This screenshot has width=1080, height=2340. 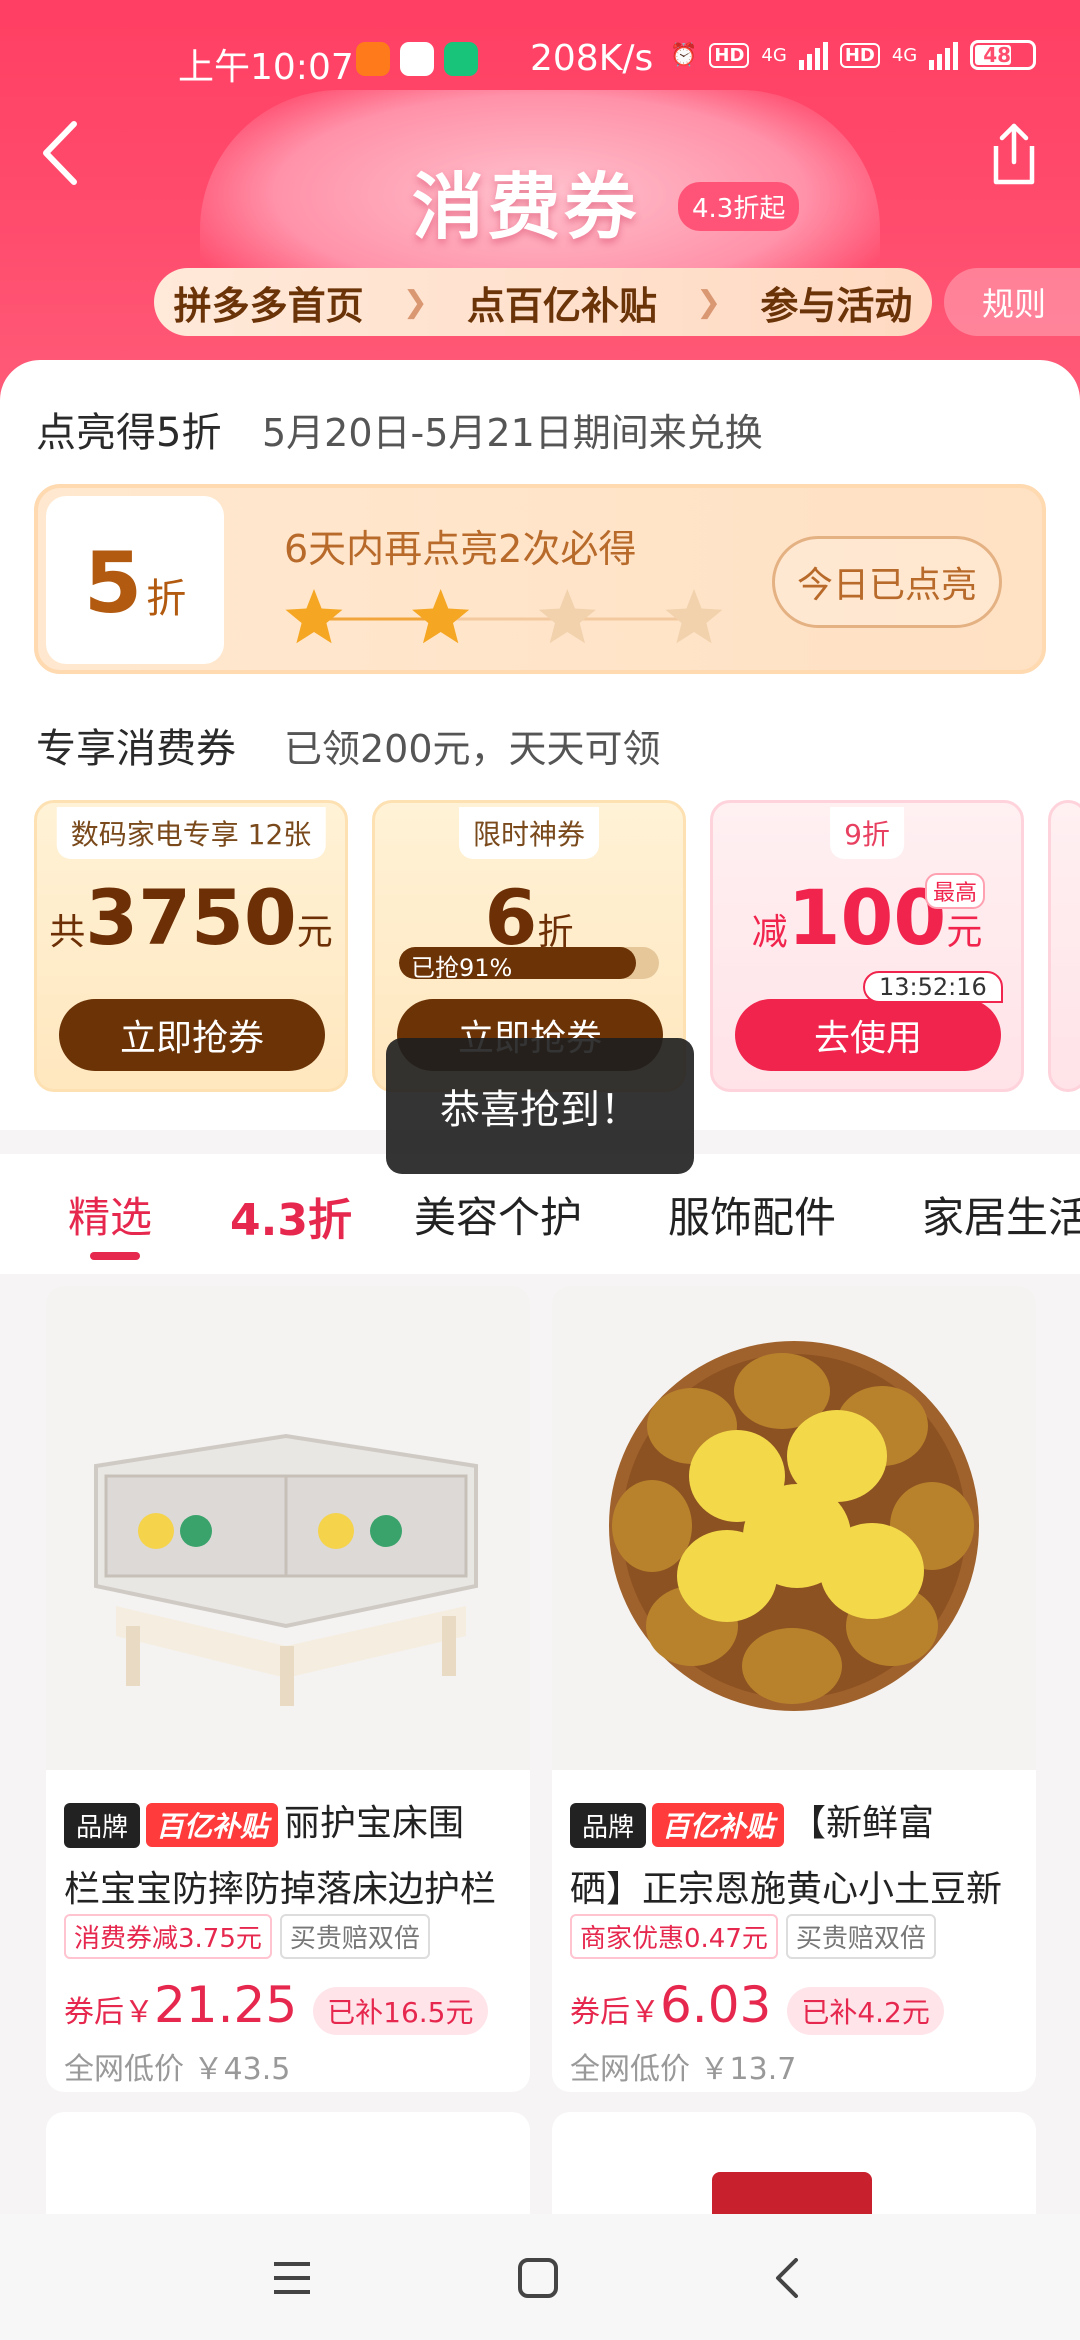 I want to click on product-title-line1: 品牌 百亿补贴 丽护宝床围, so click(x=290, y=1821).